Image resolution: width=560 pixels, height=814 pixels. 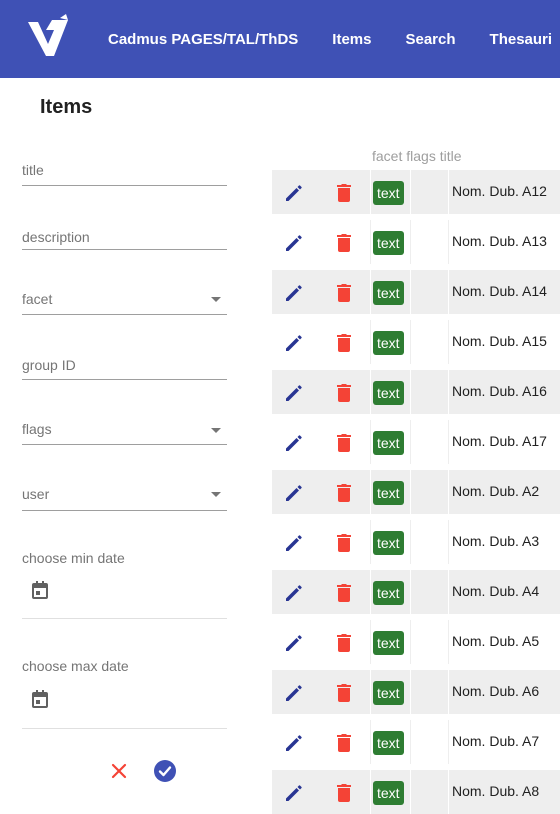 I want to click on item-title: Nom. Dub. A12, so click(x=499, y=191).